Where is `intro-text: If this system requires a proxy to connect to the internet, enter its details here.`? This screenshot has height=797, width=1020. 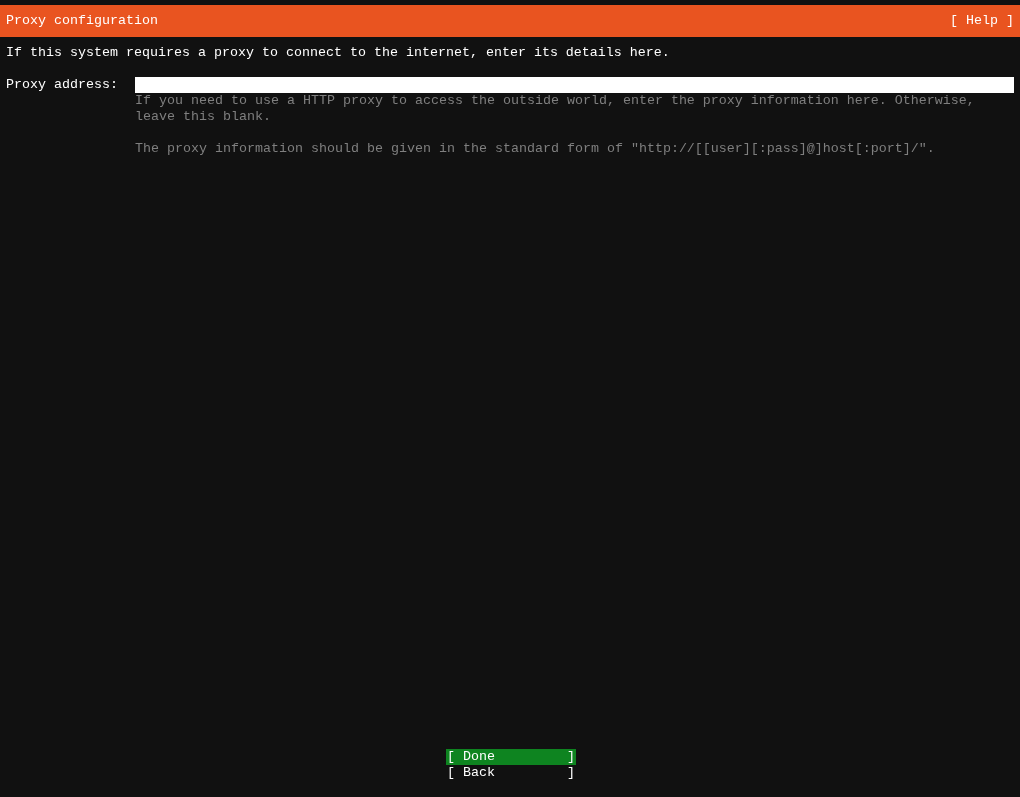
intro-text: If this system requires a proxy to connect to the internet, enter its details here. is located at coordinates (338, 52).